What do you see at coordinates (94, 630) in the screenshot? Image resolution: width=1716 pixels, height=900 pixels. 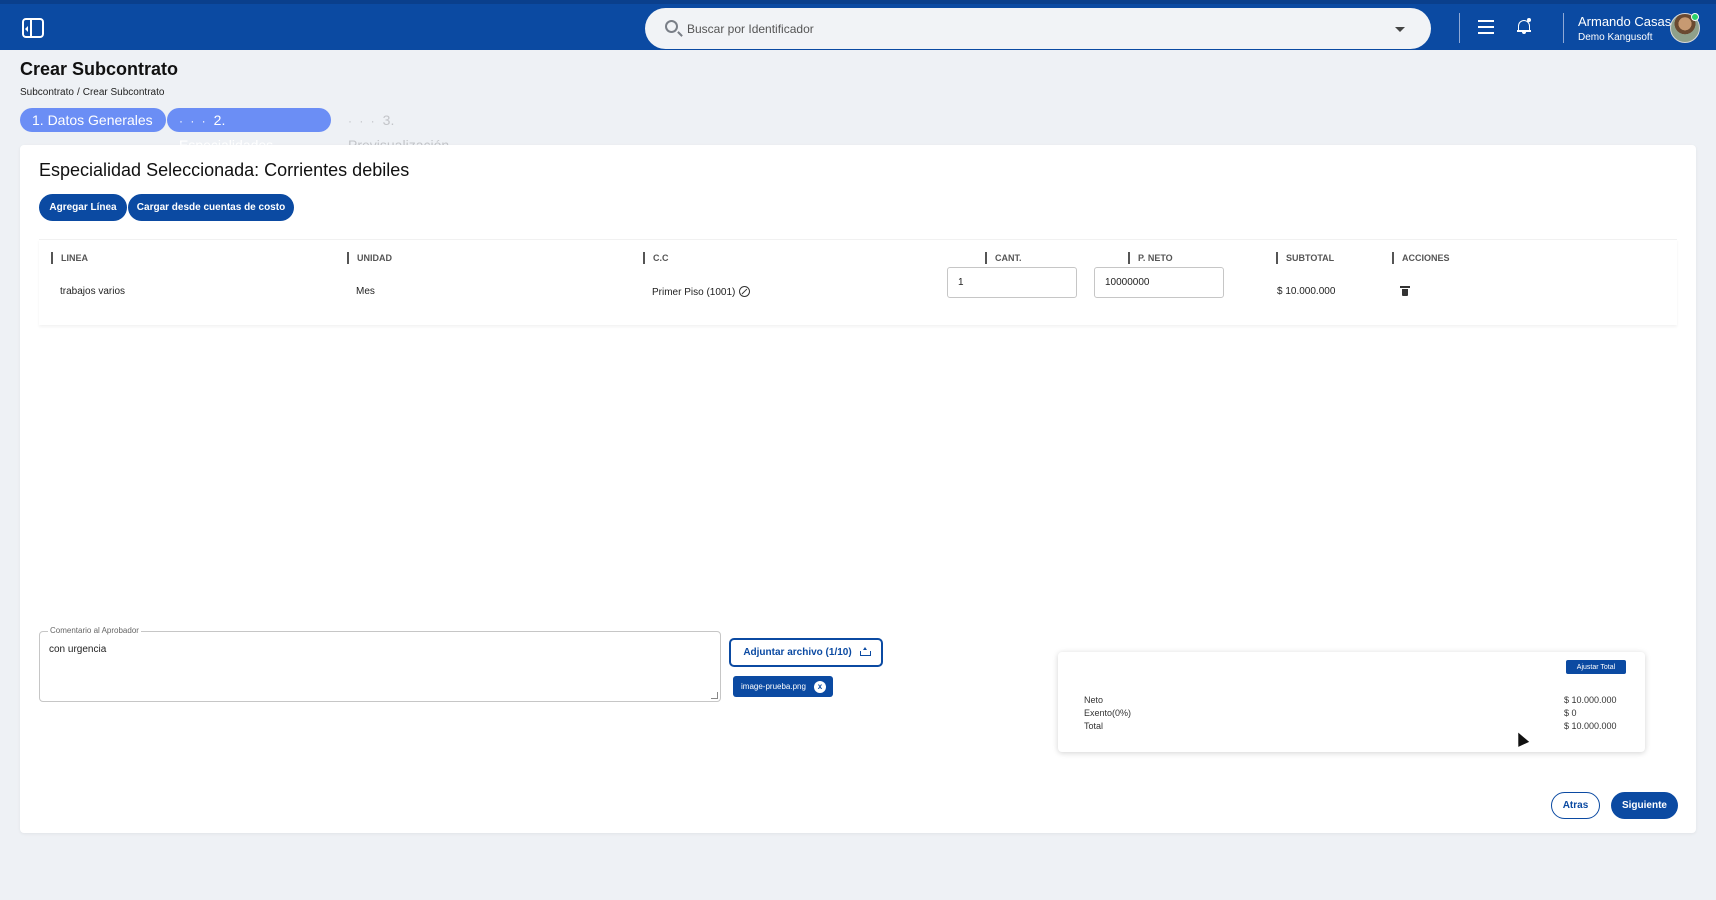 I see `comment-label: Comentario al Aprobador` at bounding box center [94, 630].